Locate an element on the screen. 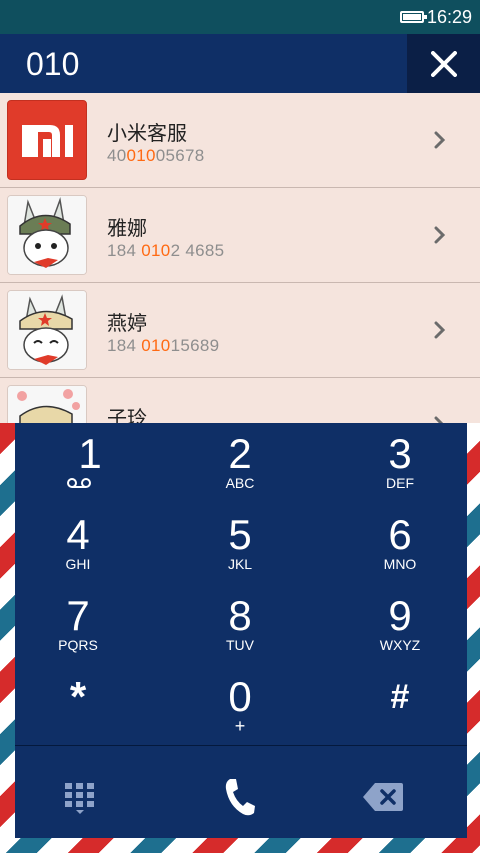 The image size is (480, 853). backspace-icon is located at coordinates (383, 797).